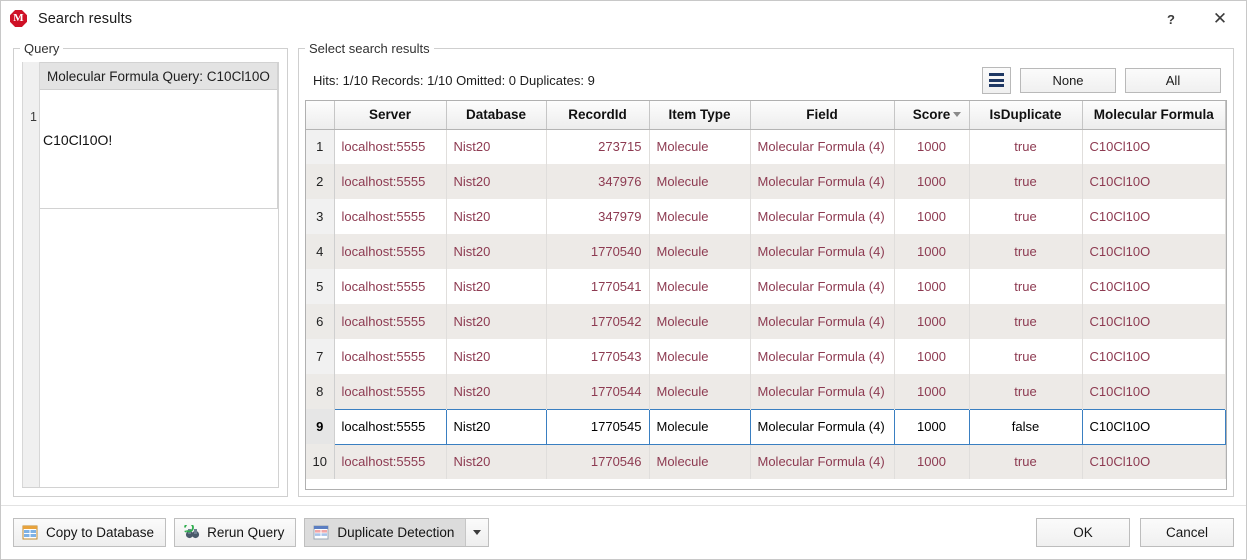  Describe the element at coordinates (320, 426) in the screenshot. I see `row-number: 9` at that location.